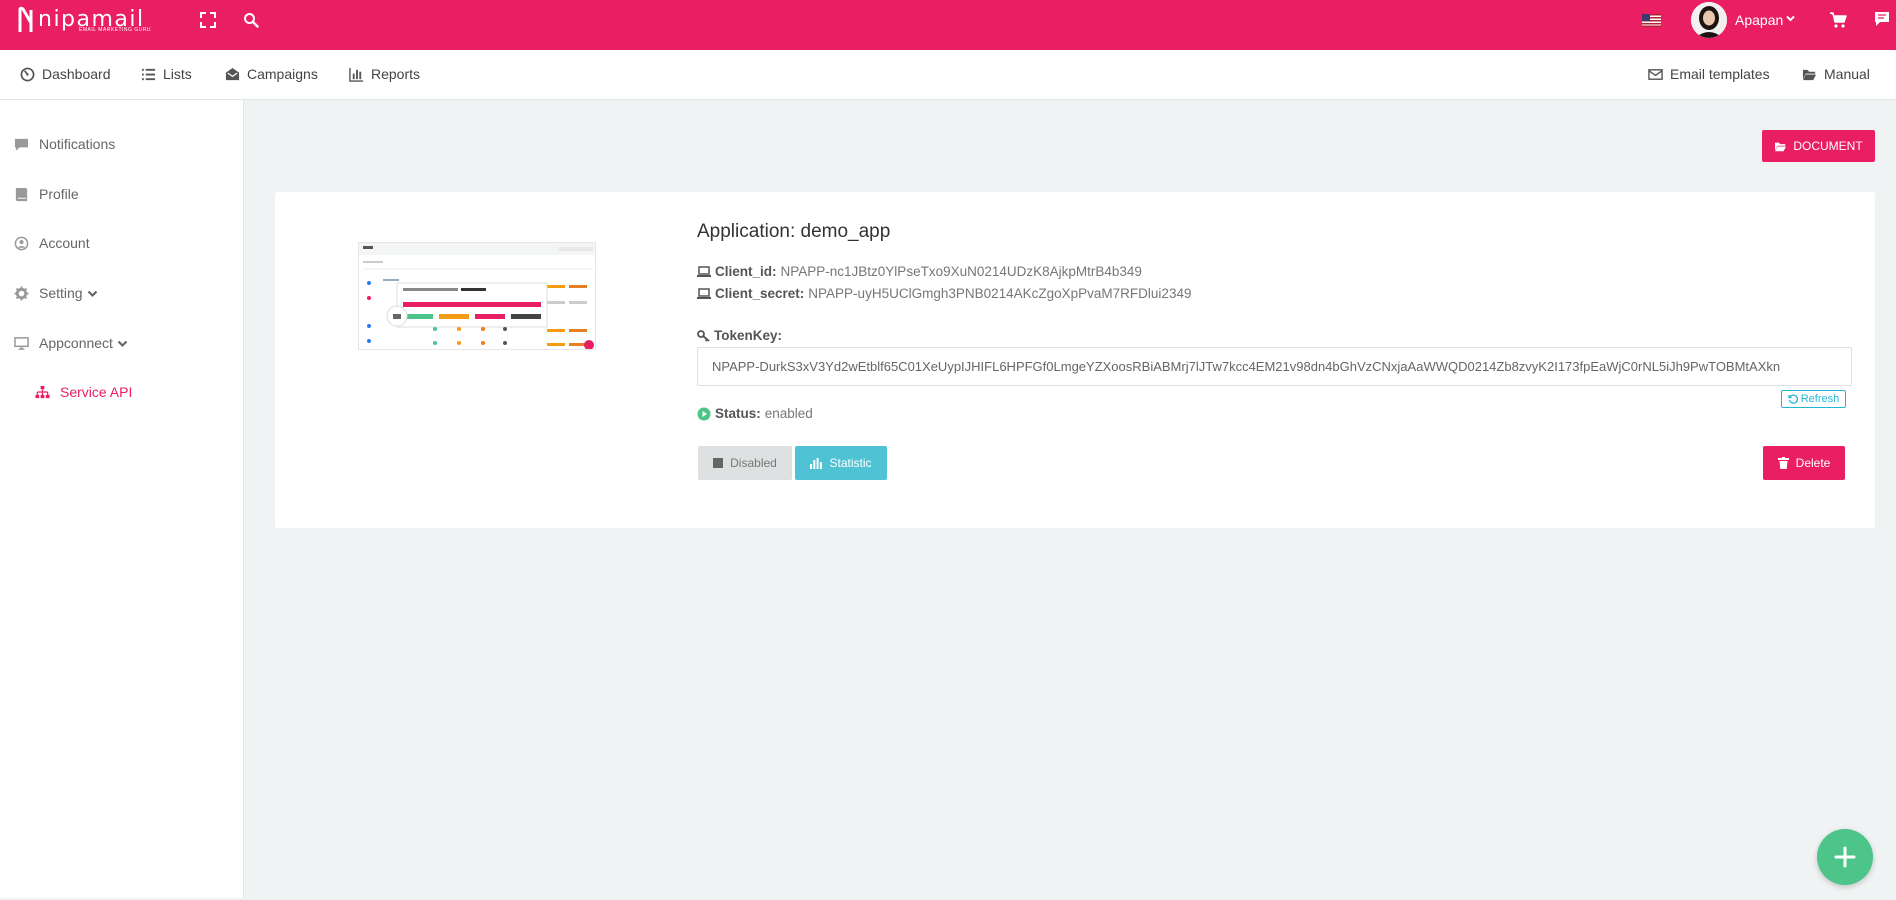 This screenshot has height=900, width=1896. Describe the element at coordinates (703, 335) in the screenshot. I see `key-icon` at that location.